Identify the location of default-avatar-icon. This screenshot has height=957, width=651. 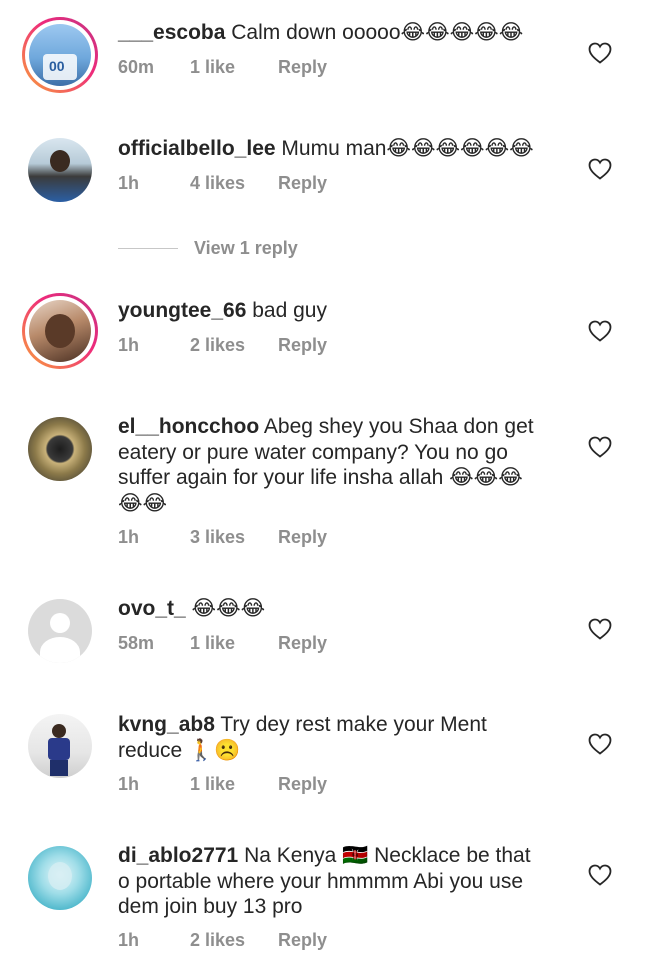
(60, 631).